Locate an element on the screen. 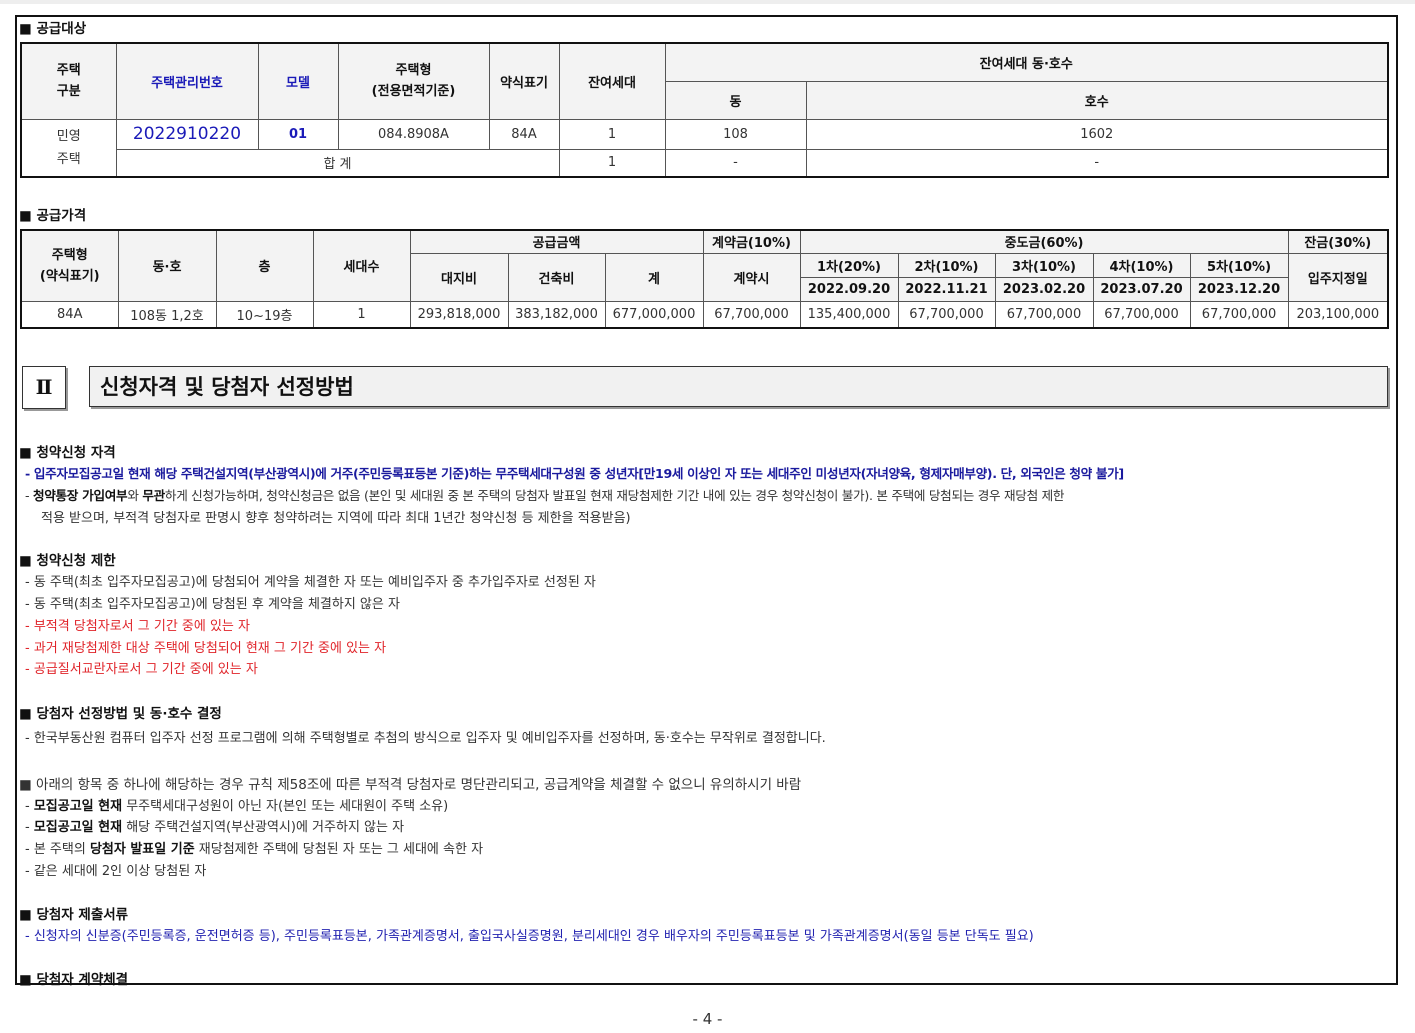  warning-line-3-prefix: - 본 주택의 is located at coordinates (57, 849).